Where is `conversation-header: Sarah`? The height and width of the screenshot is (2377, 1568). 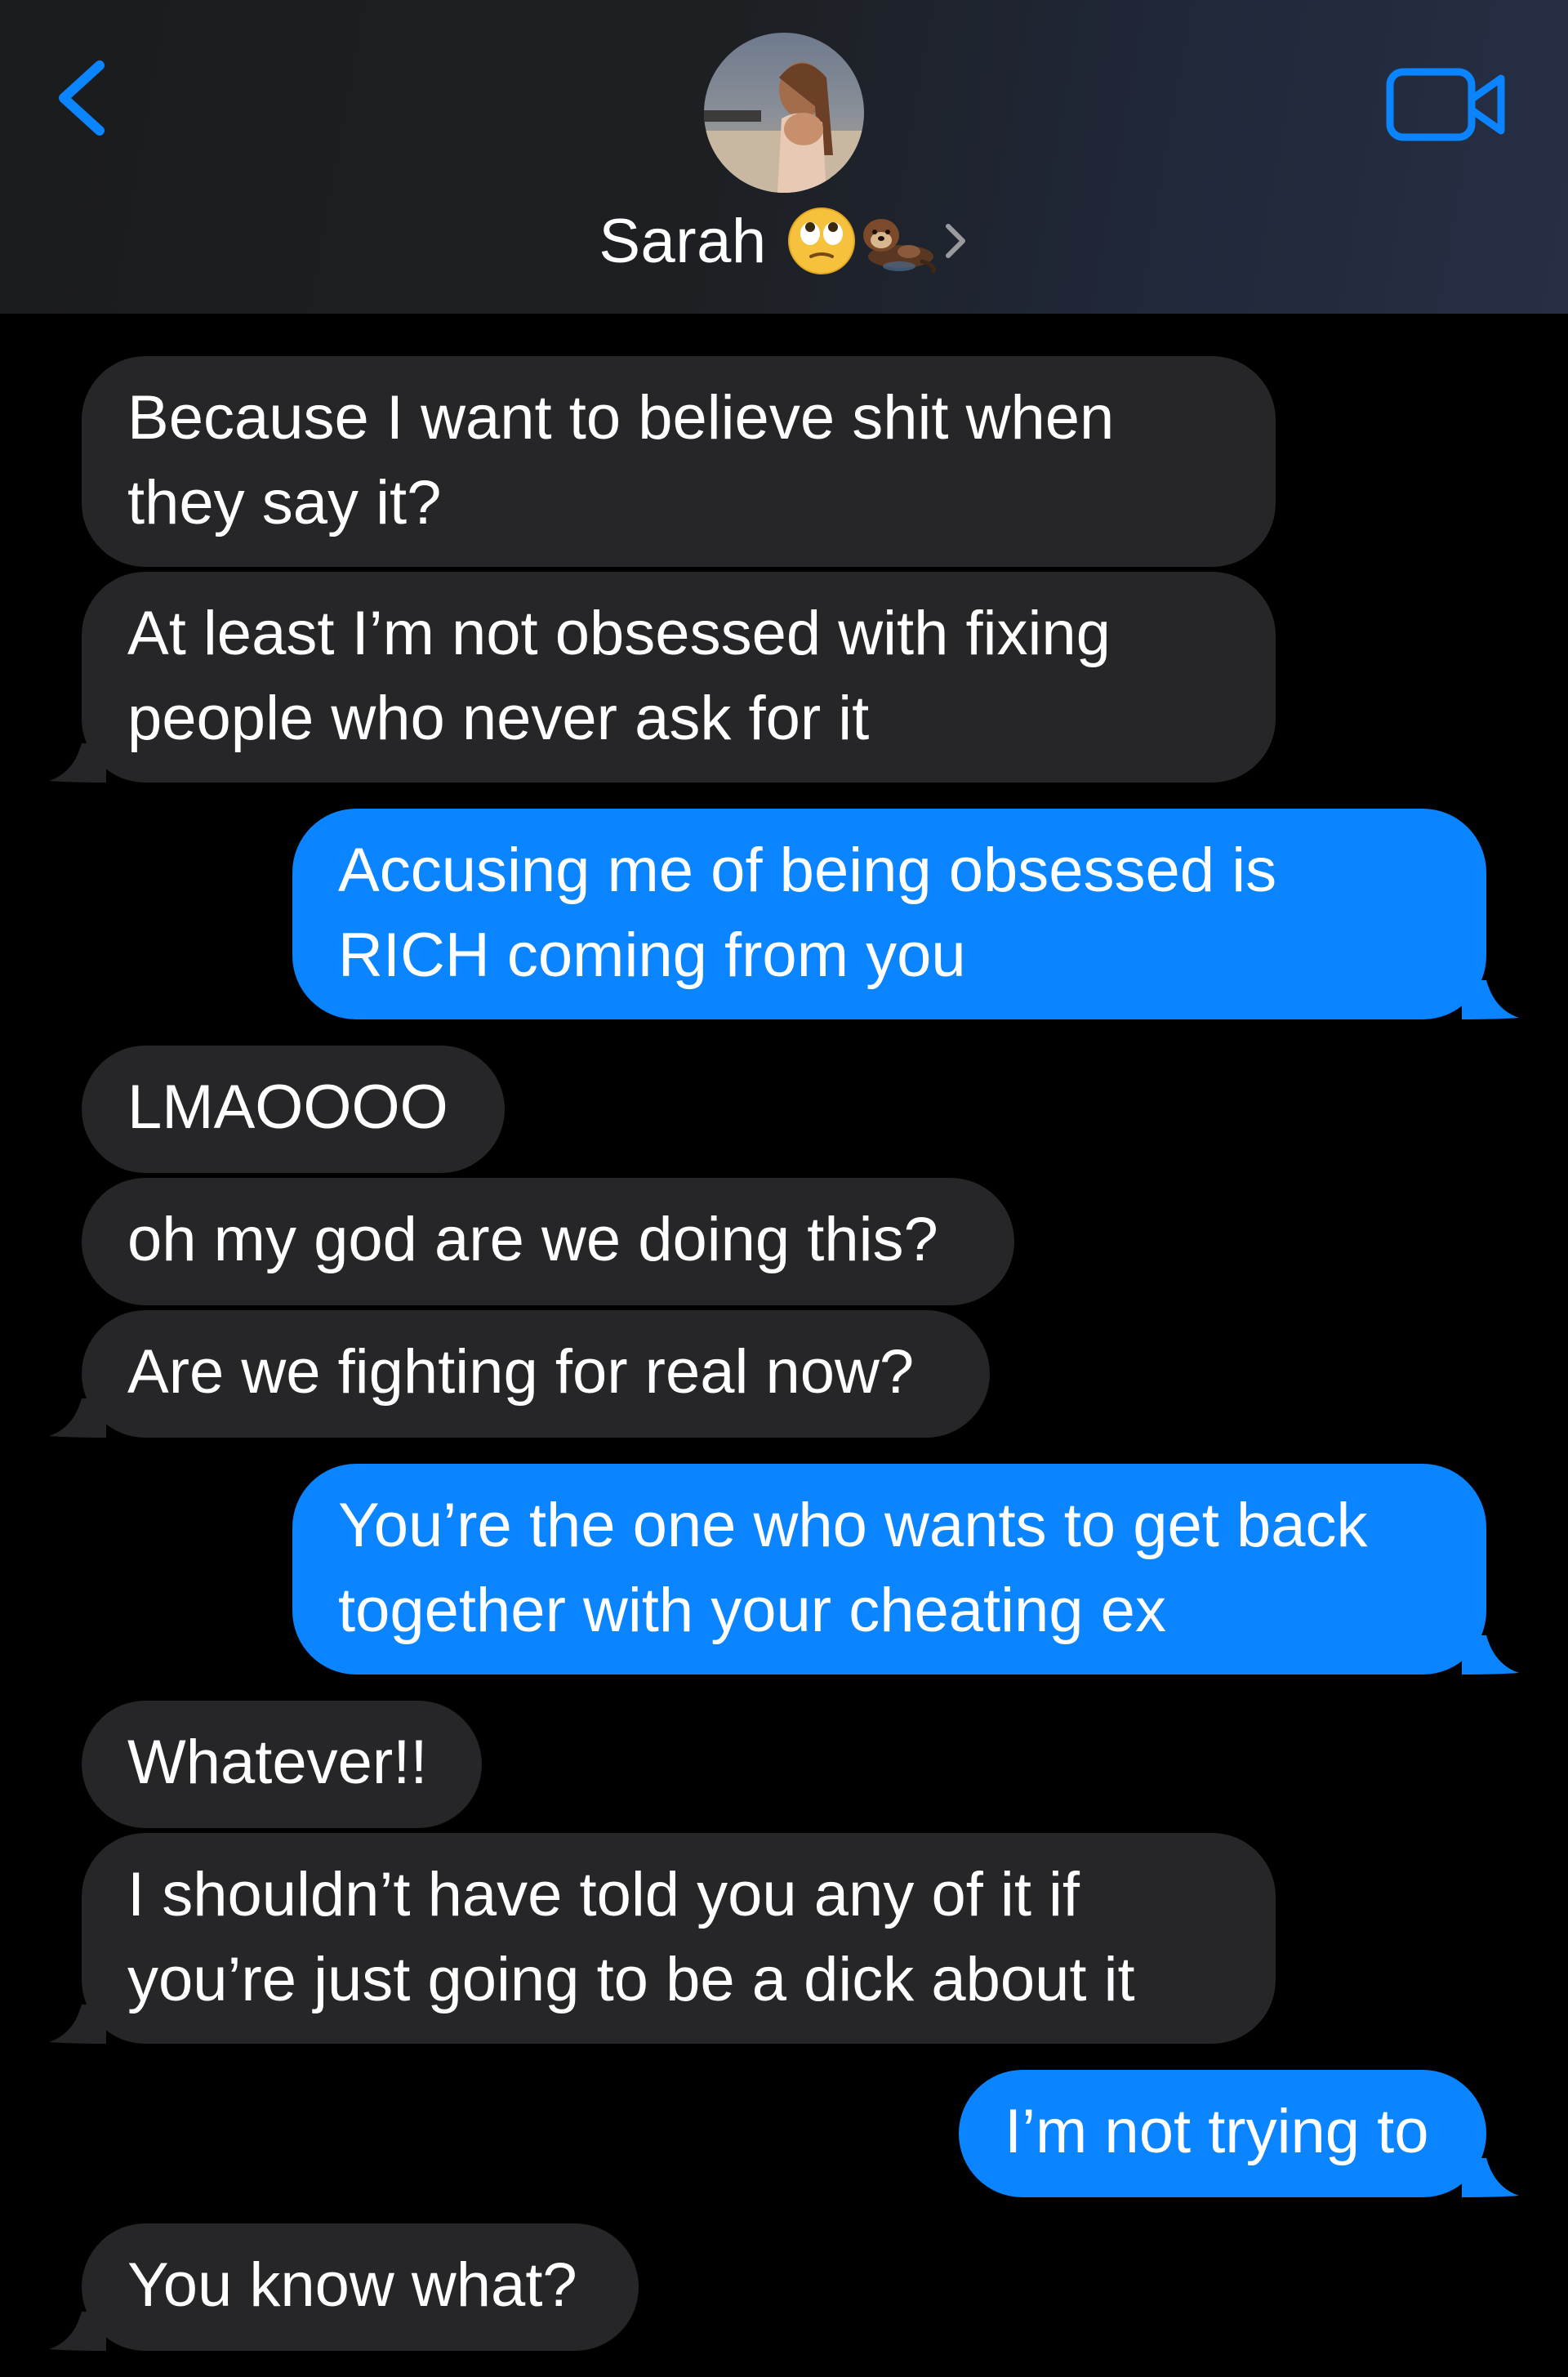
conversation-header: Sarah is located at coordinates (784, 157).